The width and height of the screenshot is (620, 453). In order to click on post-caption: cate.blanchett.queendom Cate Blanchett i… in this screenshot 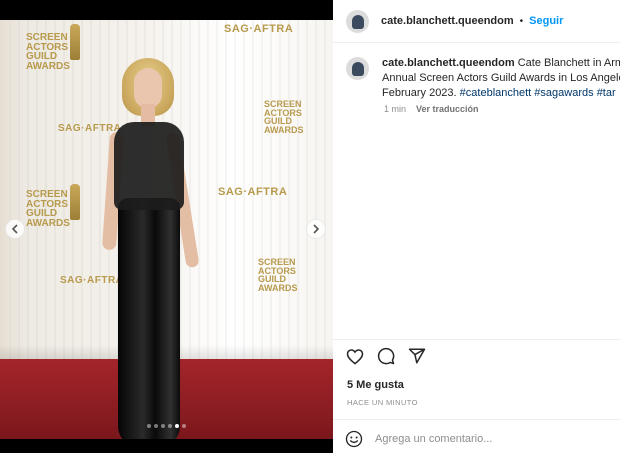, I will do `click(483, 78)`.